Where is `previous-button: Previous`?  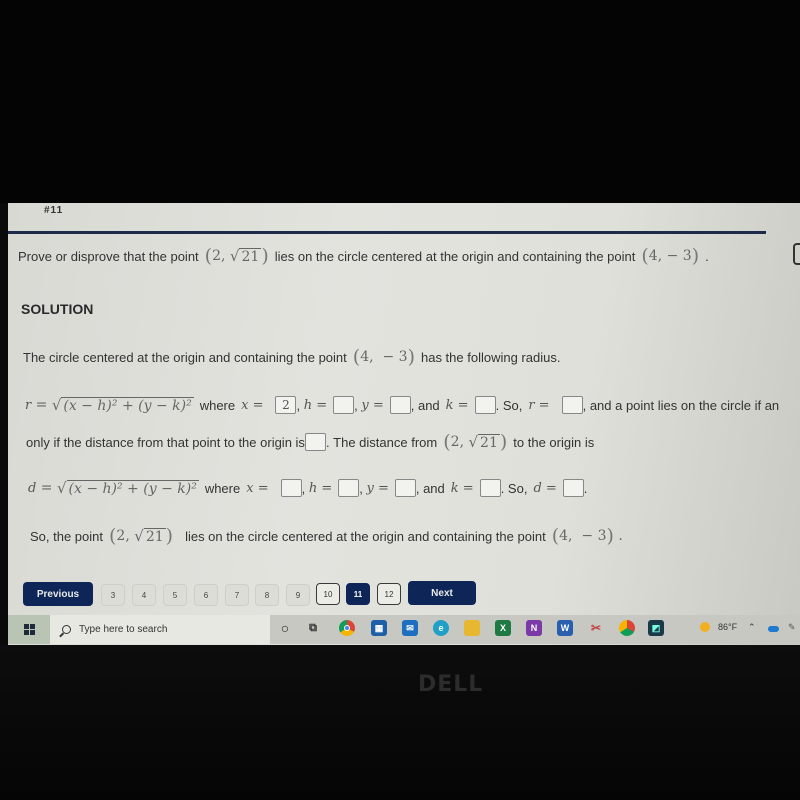 previous-button: Previous is located at coordinates (58, 594).